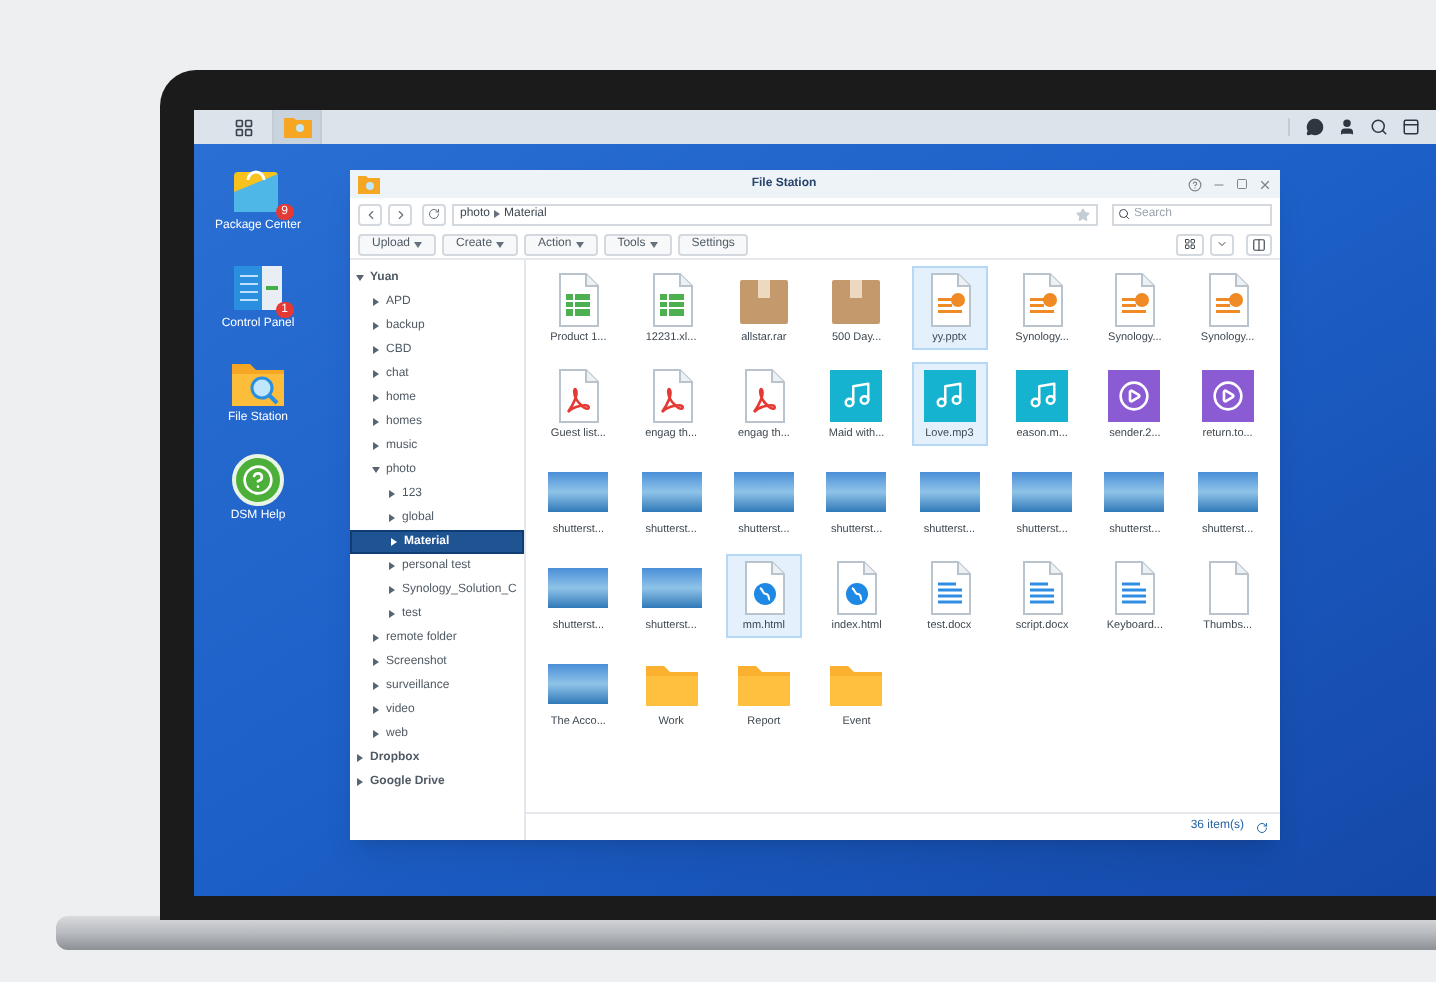 The image size is (1436, 982). Describe the element at coordinates (1227, 587) in the screenshot. I see `blank-page-icon` at that location.